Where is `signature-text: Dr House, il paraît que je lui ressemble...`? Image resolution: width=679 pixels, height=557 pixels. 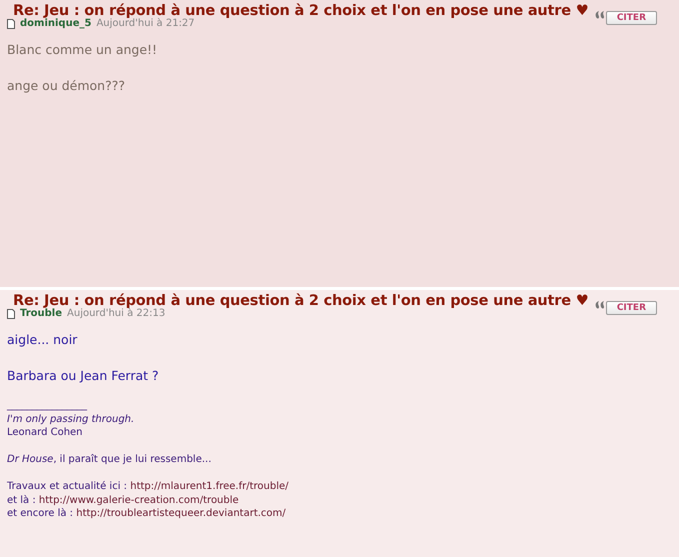 signature-text: Dr House, il paraît que je lui ressemble... is located at coordinates (109, 459).